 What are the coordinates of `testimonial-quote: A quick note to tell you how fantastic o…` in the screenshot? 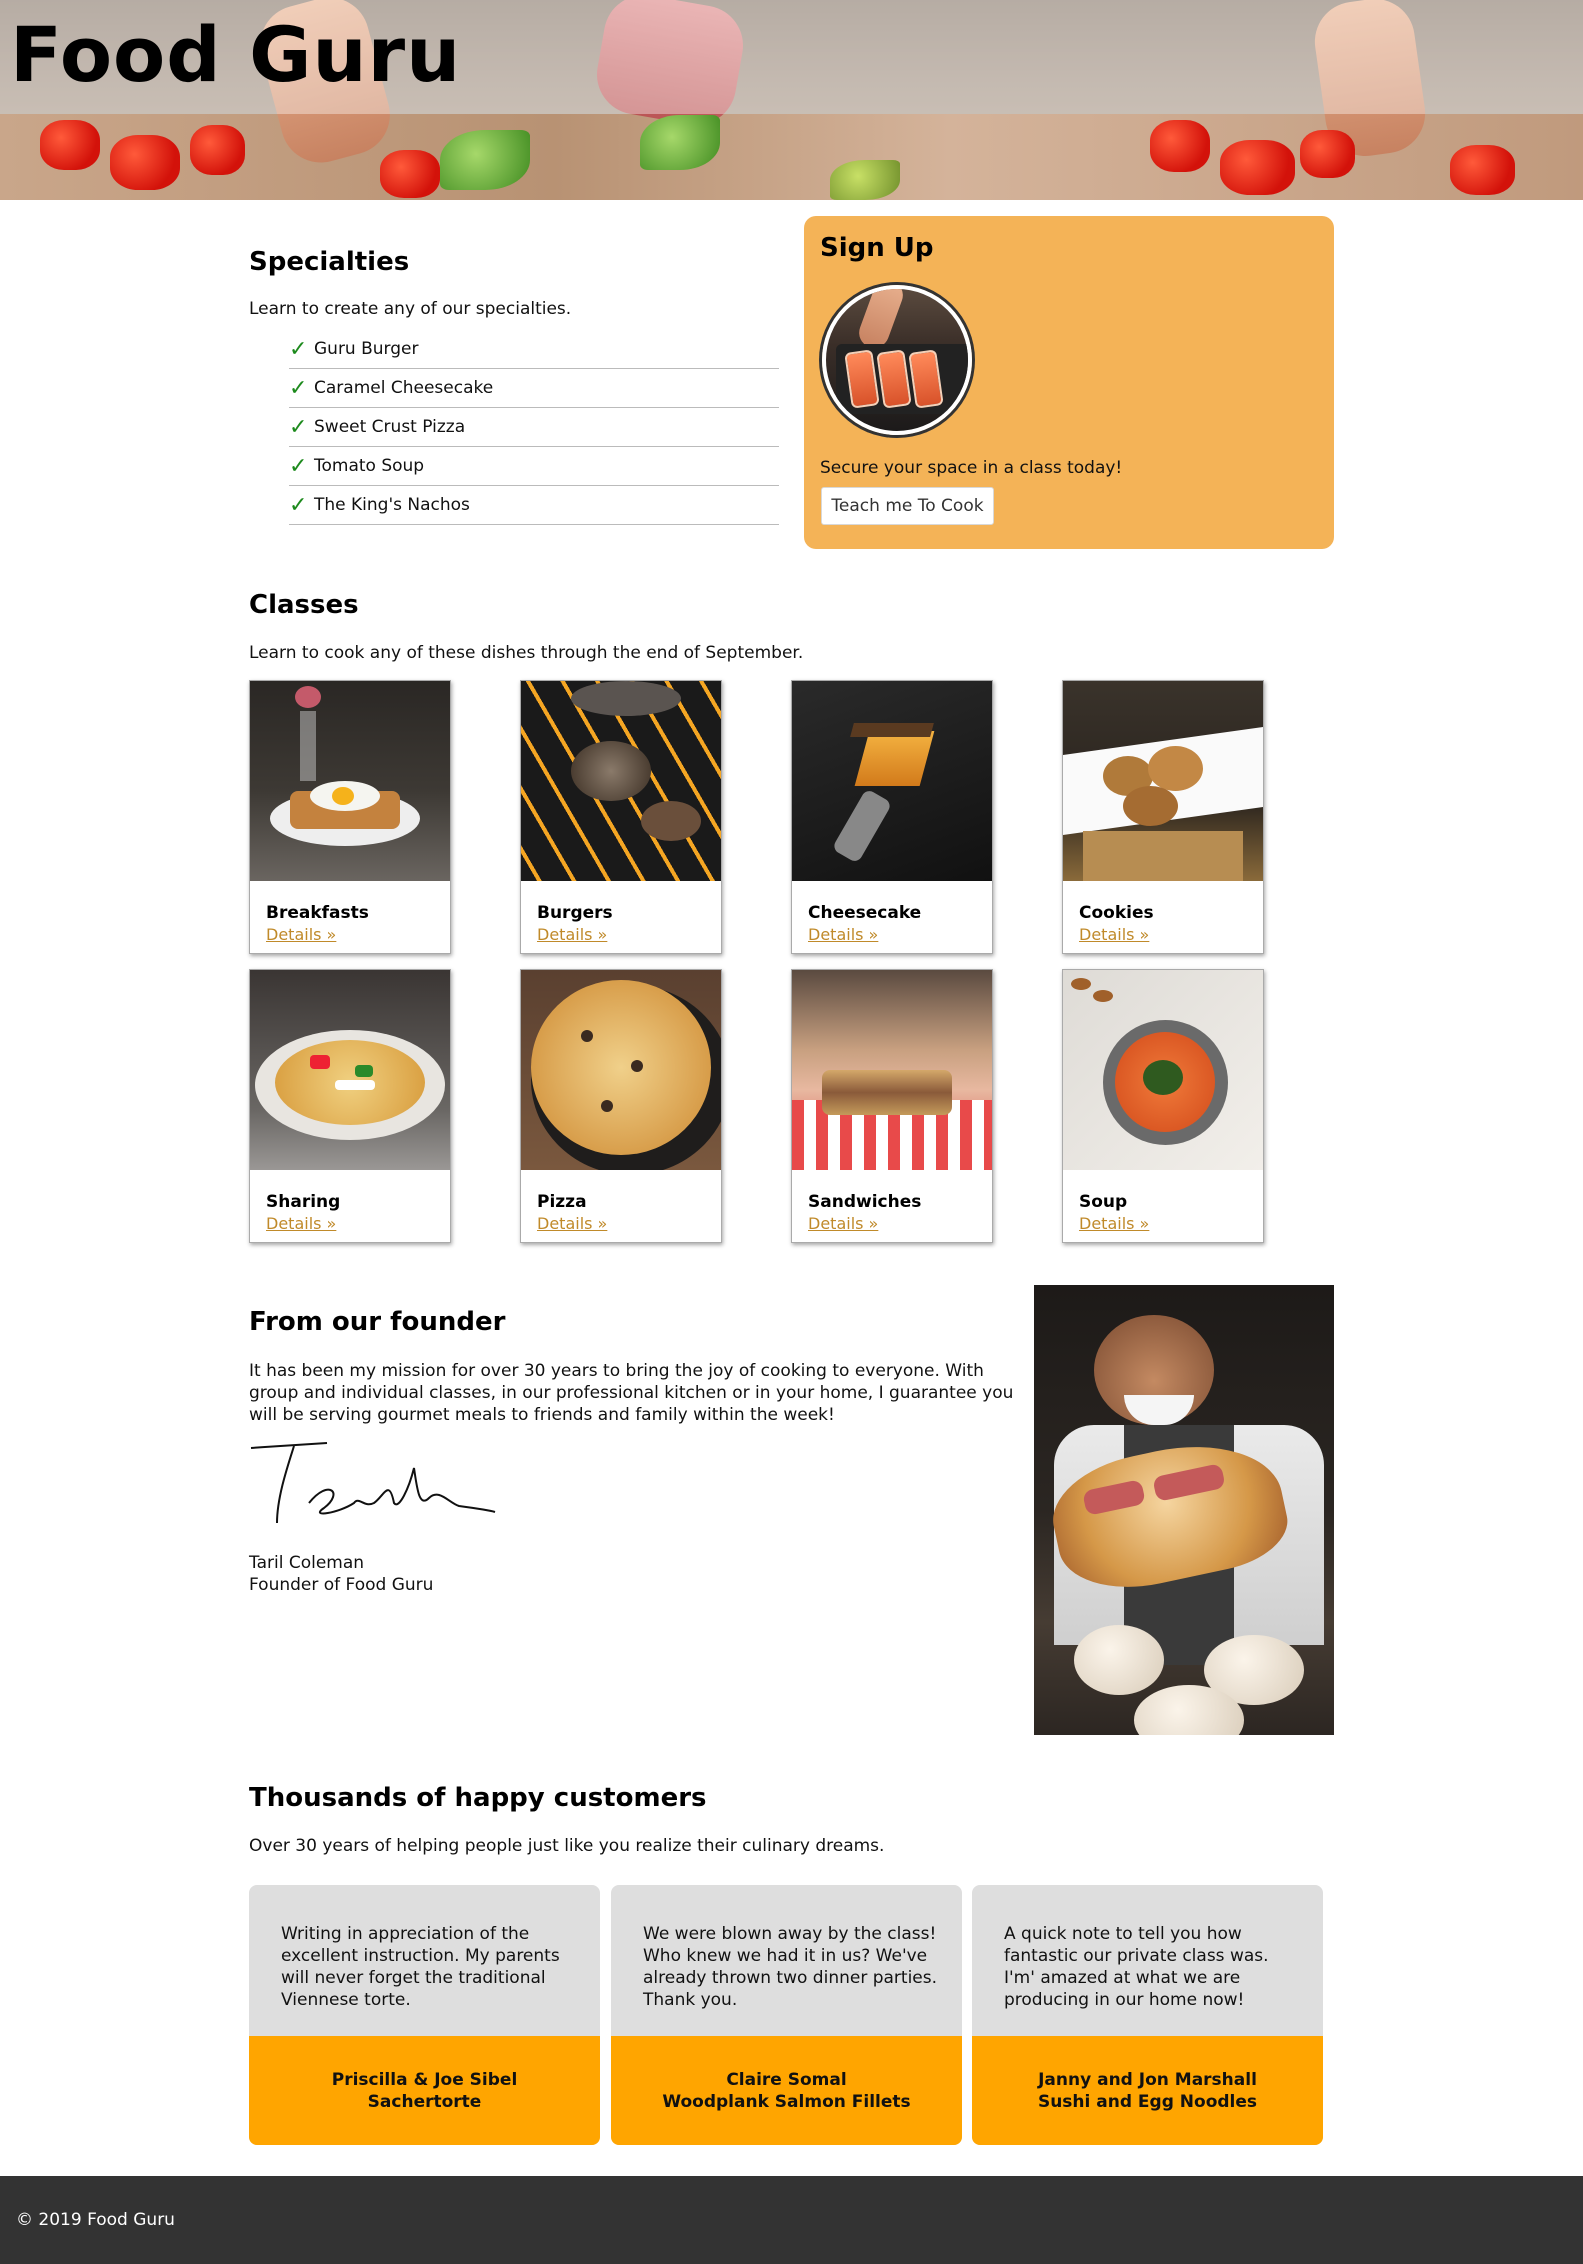 It's located at (1136, 1967).